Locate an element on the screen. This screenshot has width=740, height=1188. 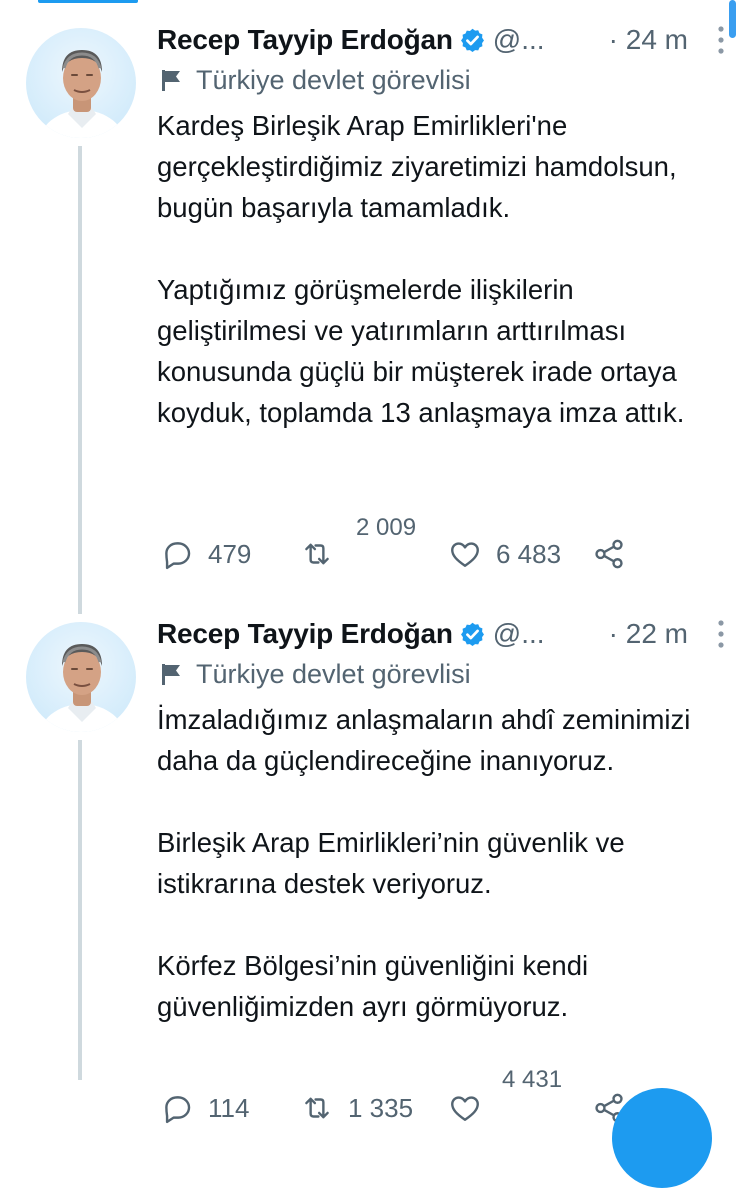
reply-count: 114 is located at coordinates (229, 1107).